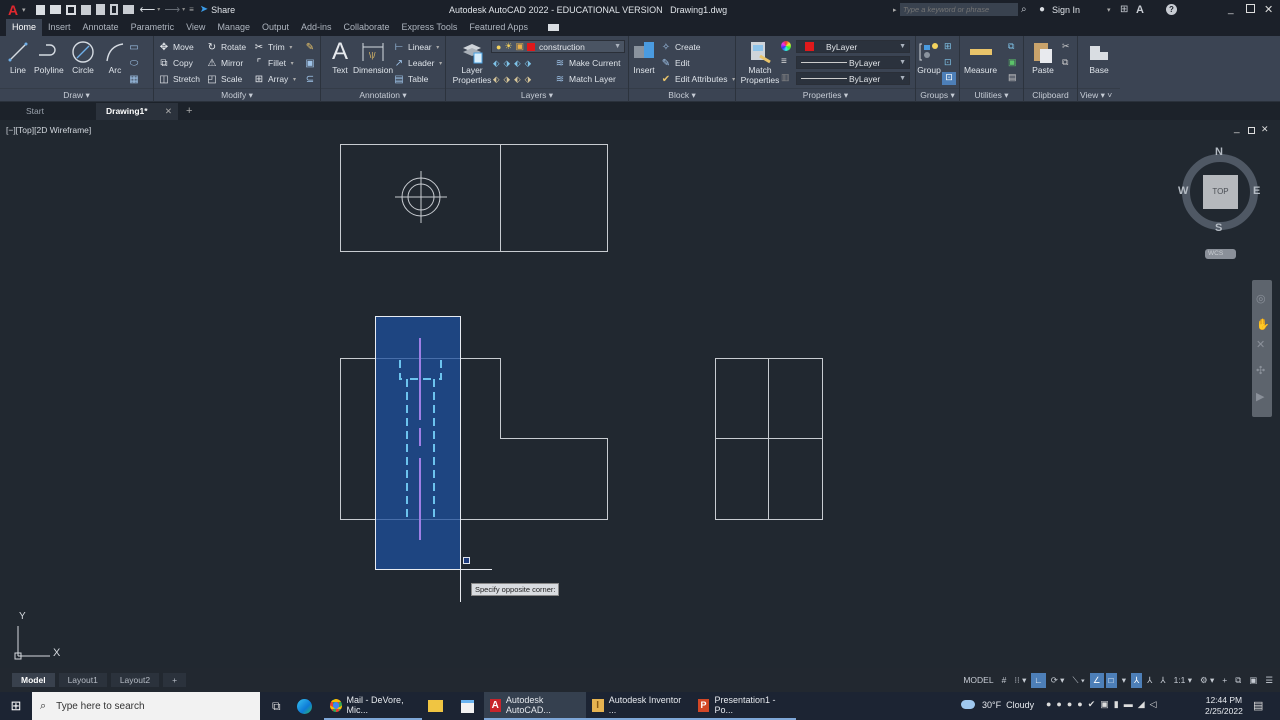 Image resolution: width=1280 pixels, height=720 pixels. What do you see at coordinates (56, 111) in the screenshot?
I see `tab-start: Start` at bounding box center [56, 111].